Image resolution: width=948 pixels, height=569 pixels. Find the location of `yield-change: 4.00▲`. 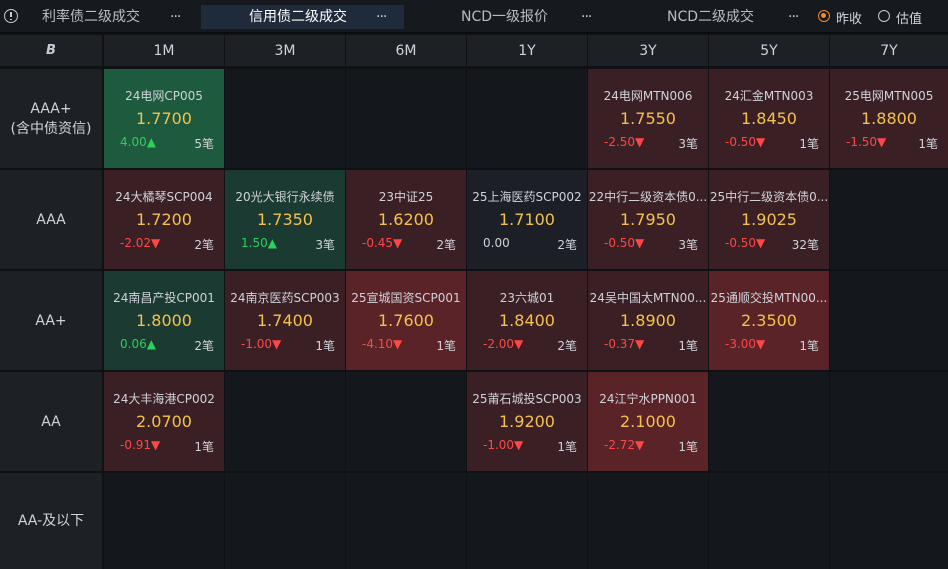

yield-change: 4.00▲ is located at coordinates (138, 142).